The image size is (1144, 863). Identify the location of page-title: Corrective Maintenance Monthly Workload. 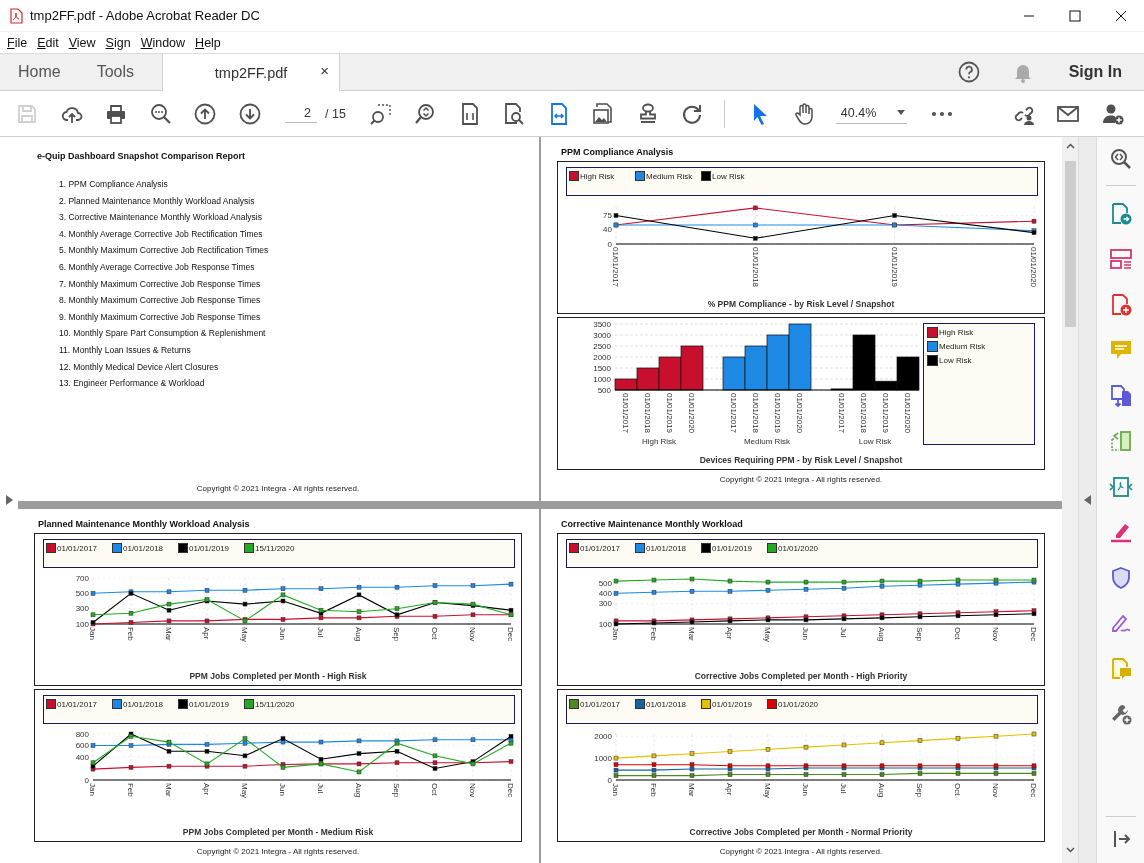
(652, 524).